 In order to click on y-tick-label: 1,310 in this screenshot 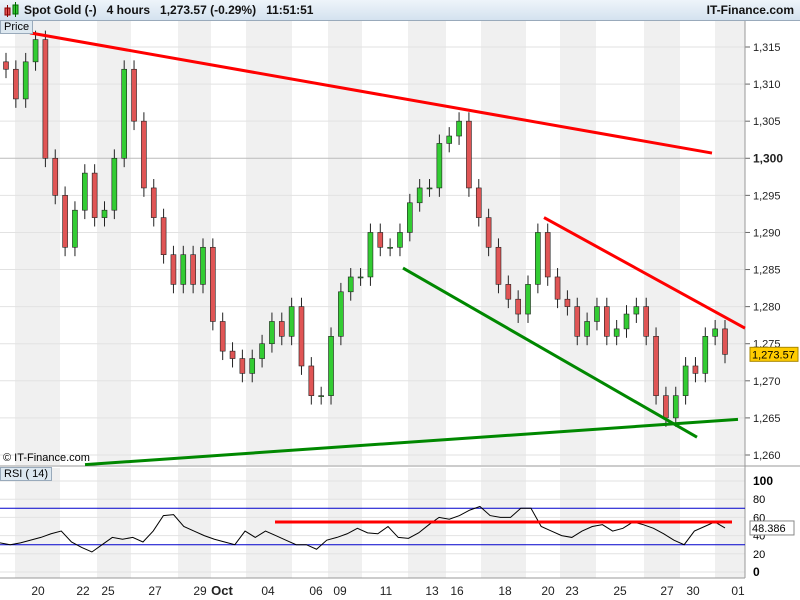, I will do `click(767, 85)`.